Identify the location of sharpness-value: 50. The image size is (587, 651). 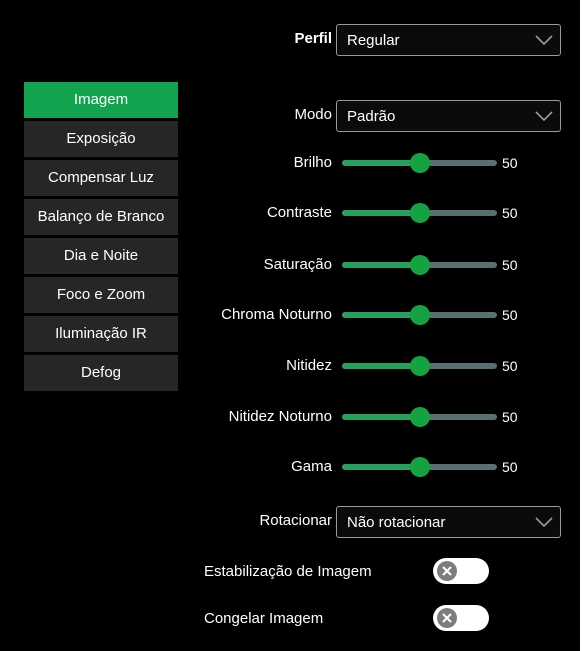
(510, 366).